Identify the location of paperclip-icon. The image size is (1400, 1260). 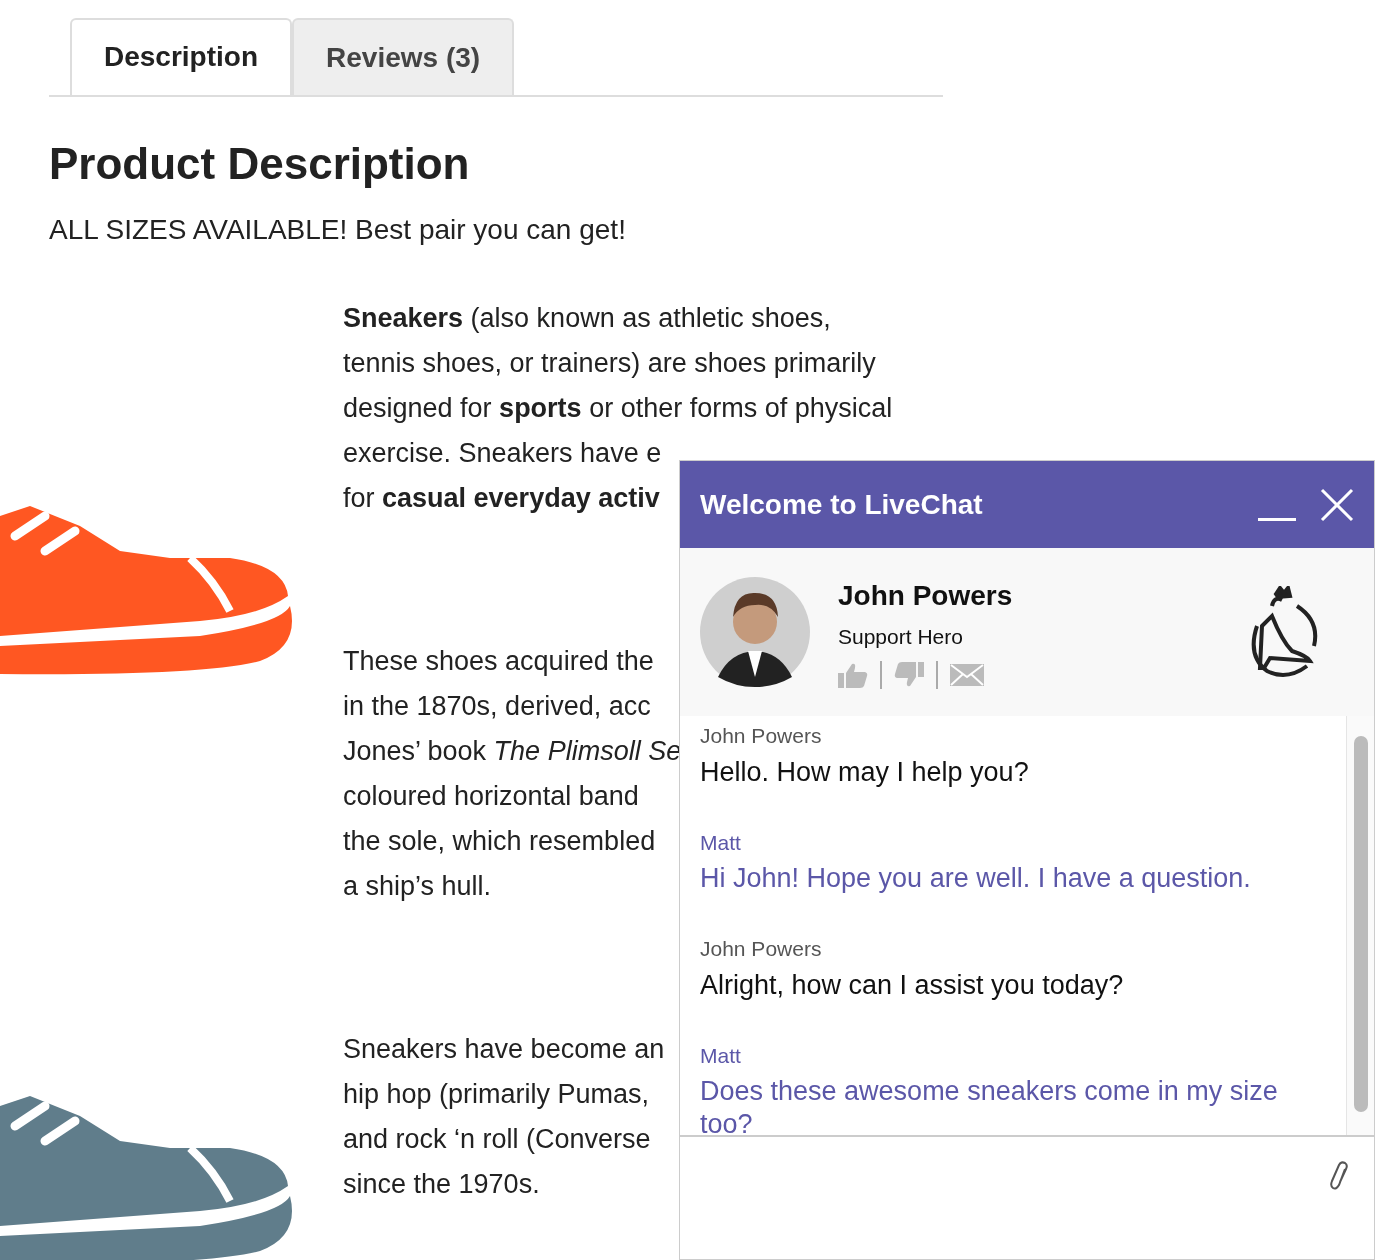
(1340, 1176).